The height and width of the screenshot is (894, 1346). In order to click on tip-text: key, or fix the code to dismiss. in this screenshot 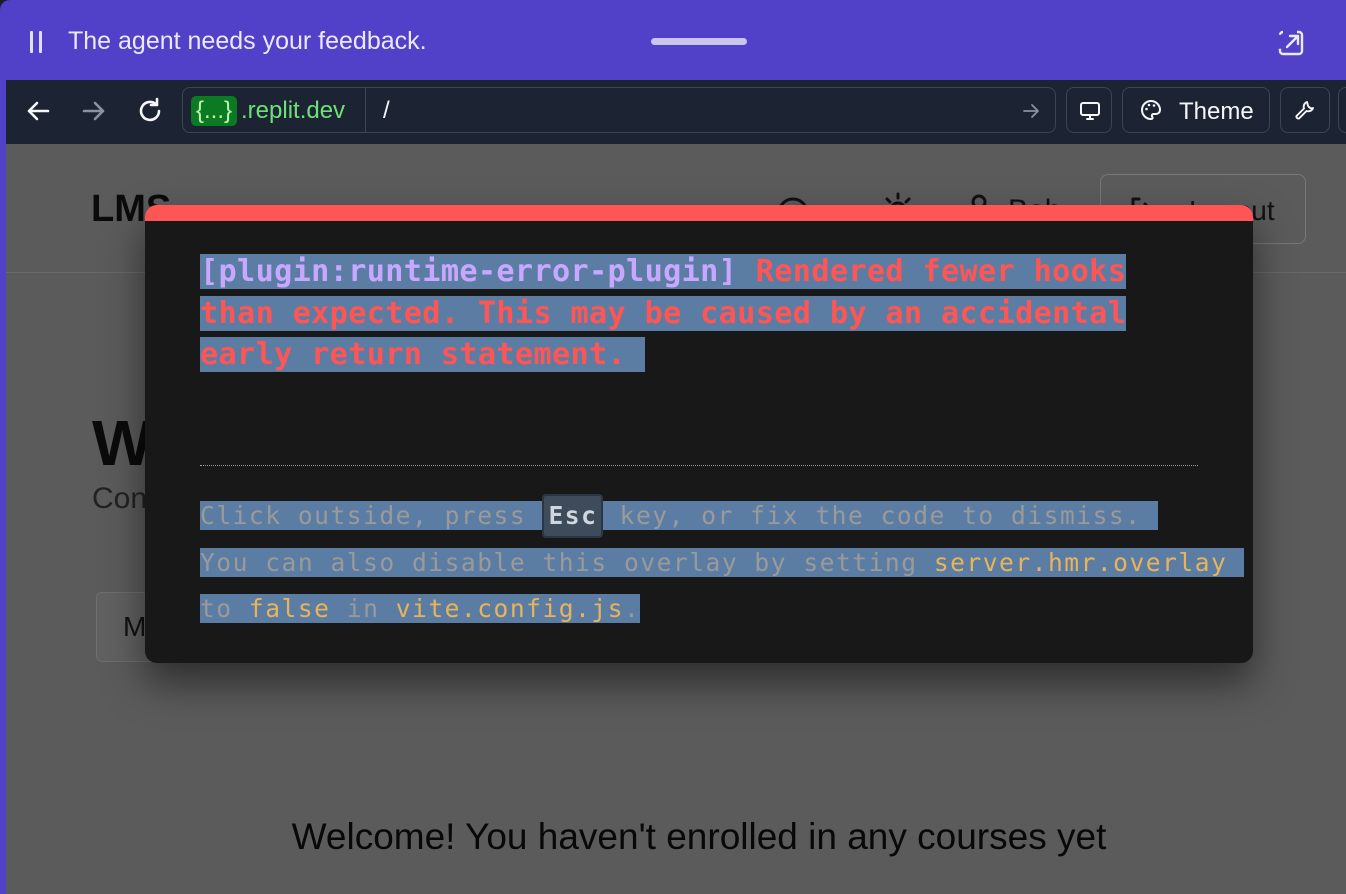, I will do `click(872, 515)`.